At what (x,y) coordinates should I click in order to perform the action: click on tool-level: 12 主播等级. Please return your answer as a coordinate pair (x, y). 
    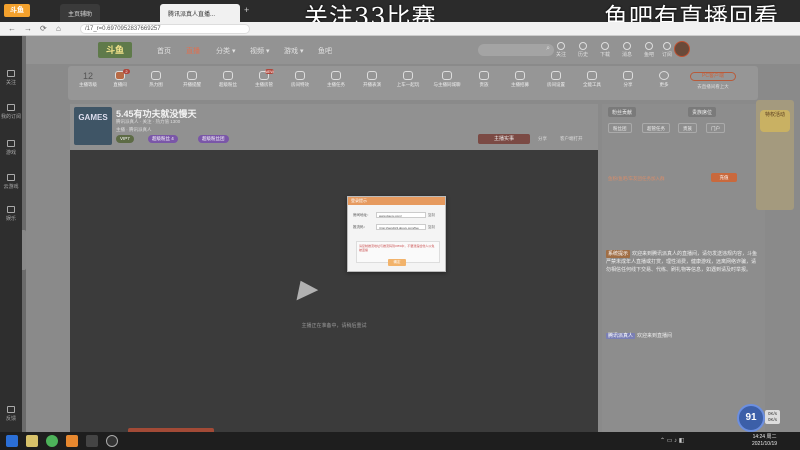
    Looking at the image, I should click on (88, 79).